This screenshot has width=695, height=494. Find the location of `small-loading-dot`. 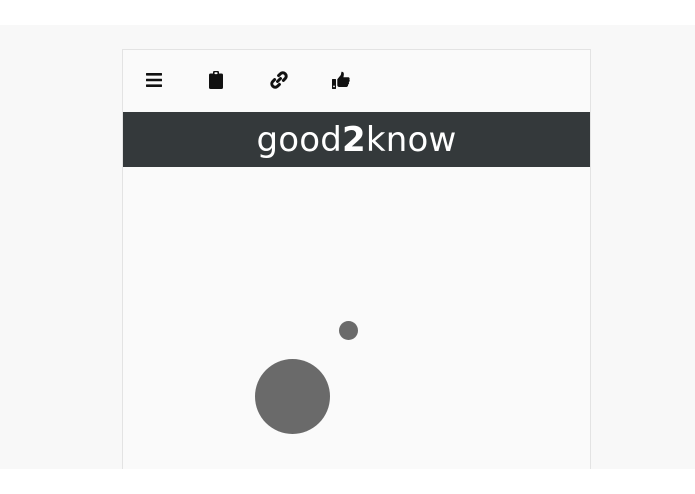

small-loading-dot is located at coordinates (348, 330).